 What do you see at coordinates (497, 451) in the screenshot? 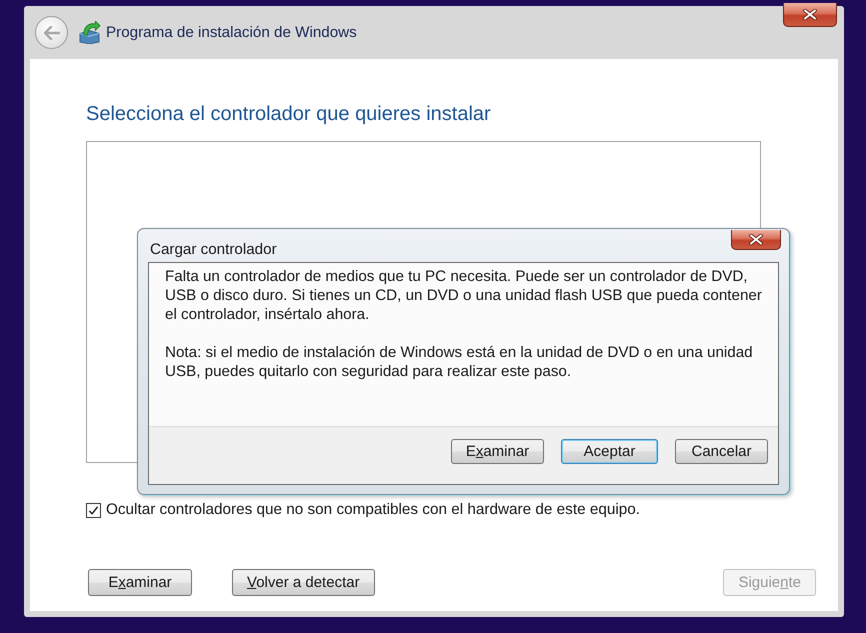
I see `dialog-button: Examinar` at bounding box center [497, 451].